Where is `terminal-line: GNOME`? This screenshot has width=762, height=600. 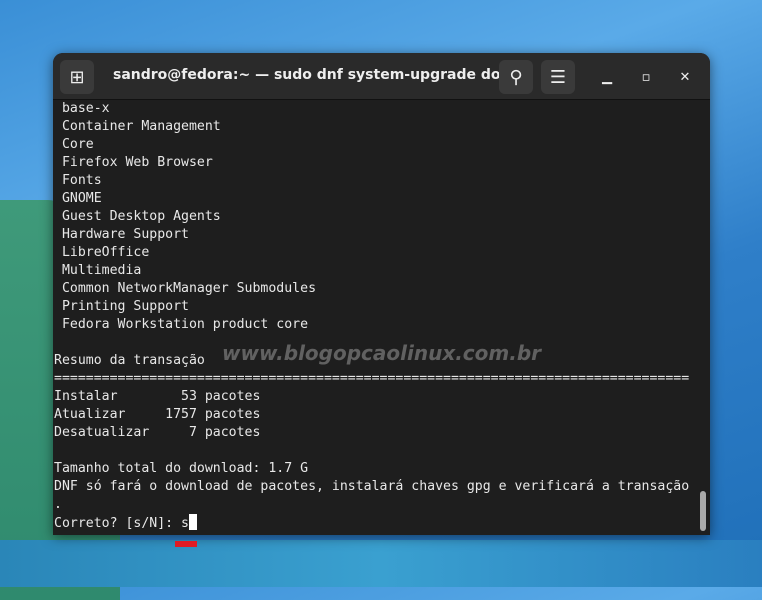
terminal-line: GNOME is located at coordinates (78, 198).